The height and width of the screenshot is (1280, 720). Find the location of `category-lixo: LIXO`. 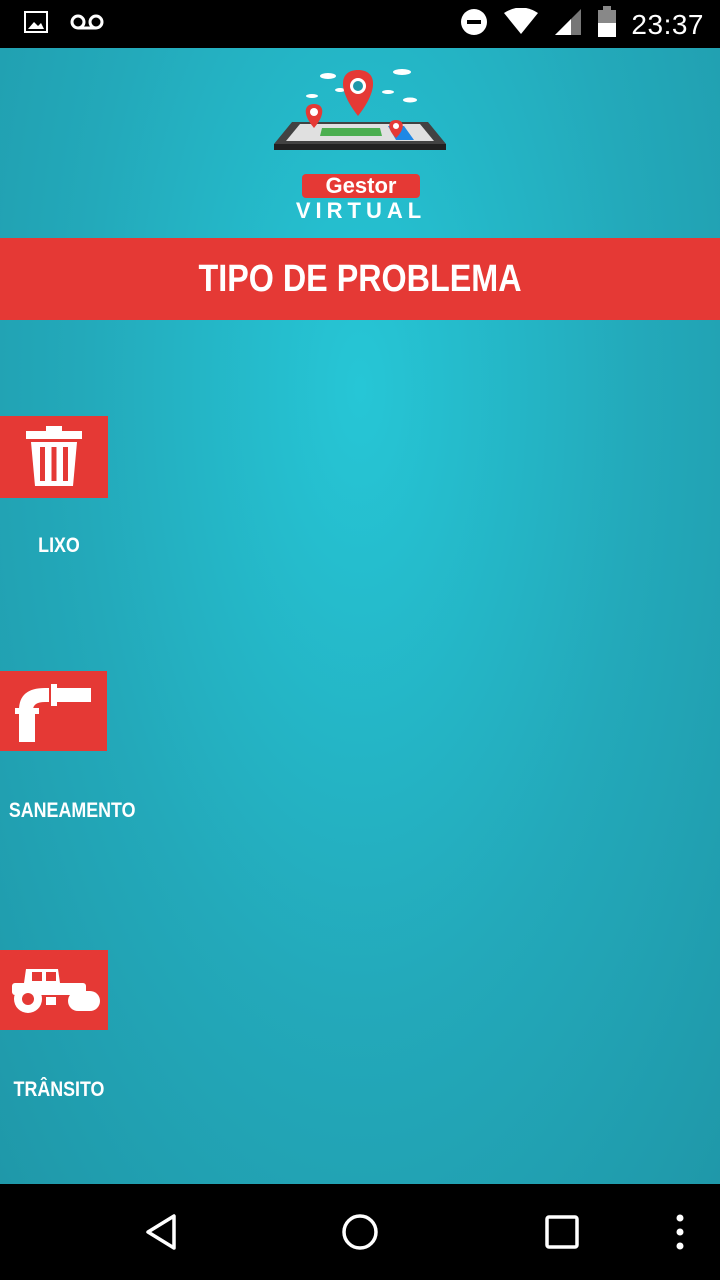

category-lixo: LIXO is located at coordinates (59, 496).